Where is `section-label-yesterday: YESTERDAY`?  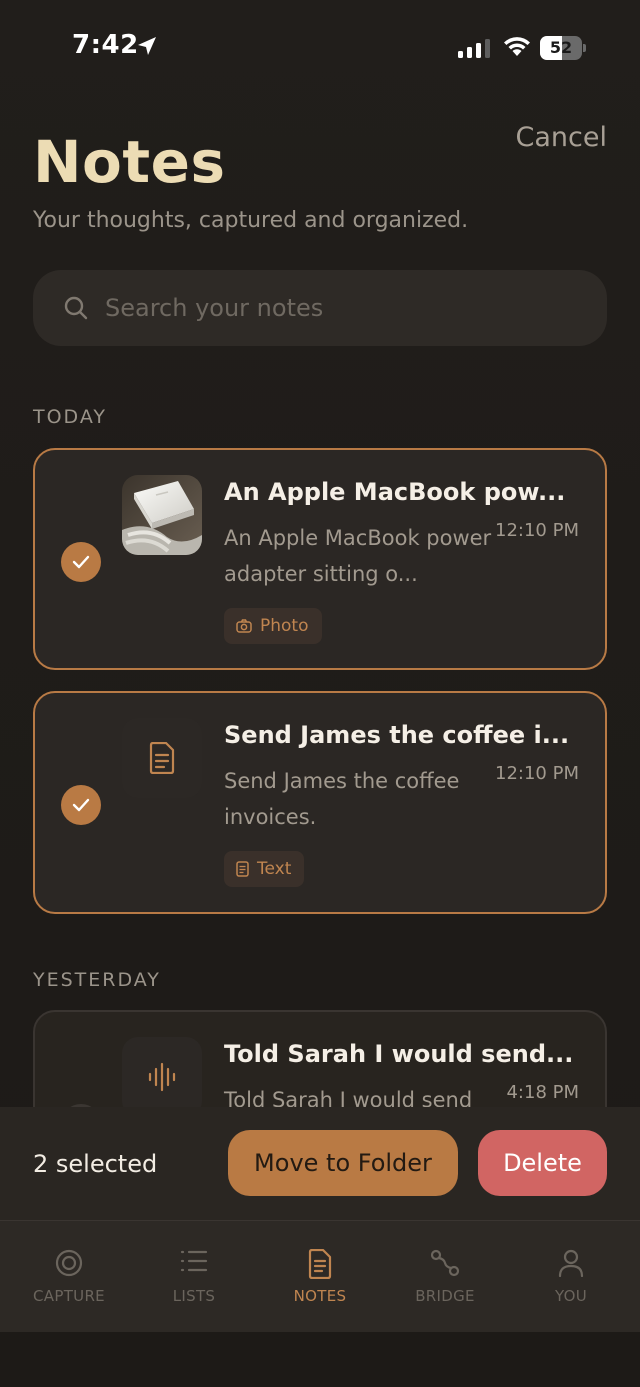
section-label-yesterday: YESTERDAY is located at coordinates (97, 980).